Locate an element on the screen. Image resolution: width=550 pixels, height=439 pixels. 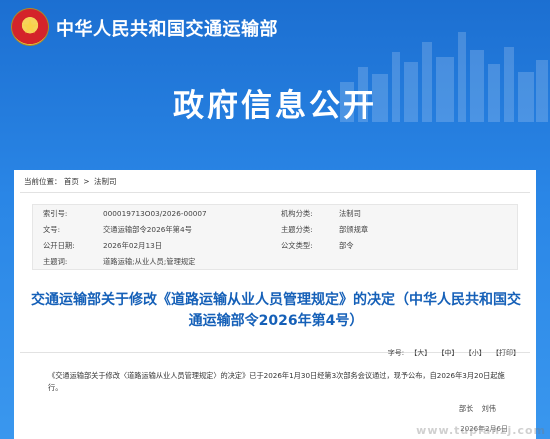
breadcrumb: 当前位置： 首页 > 法制司 is located at coordinates (70, 181).